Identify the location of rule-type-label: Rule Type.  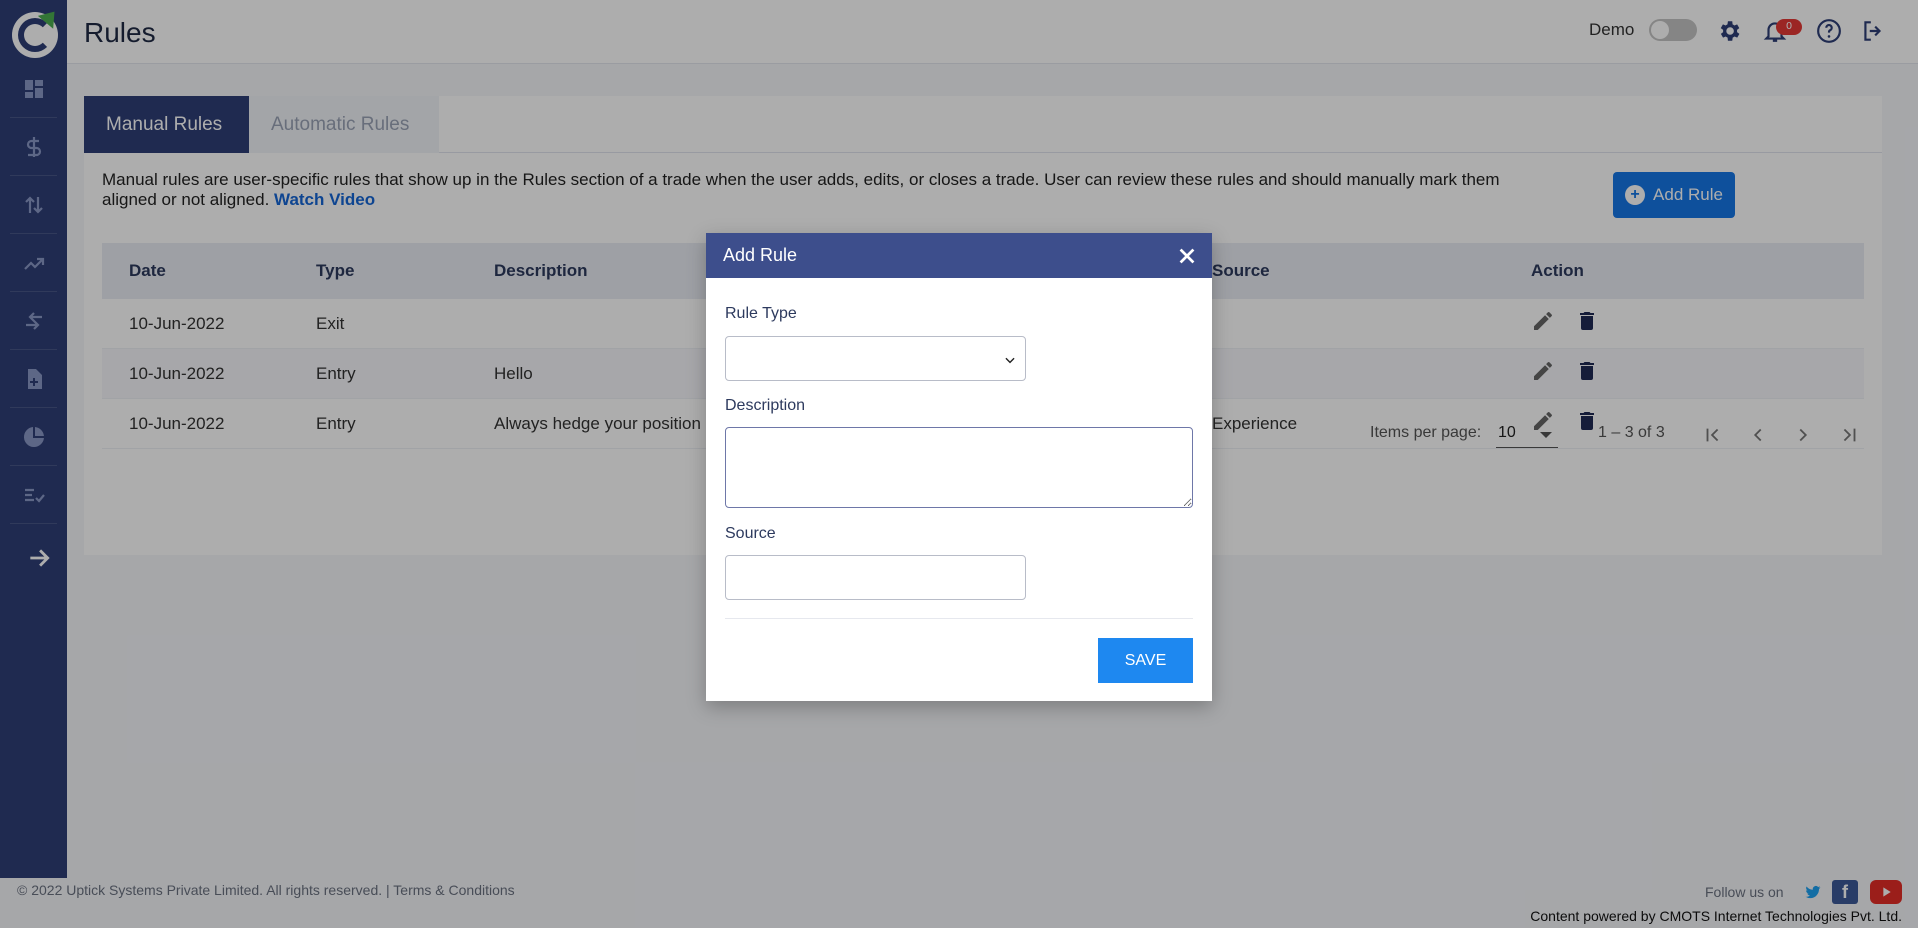
(761, 313).